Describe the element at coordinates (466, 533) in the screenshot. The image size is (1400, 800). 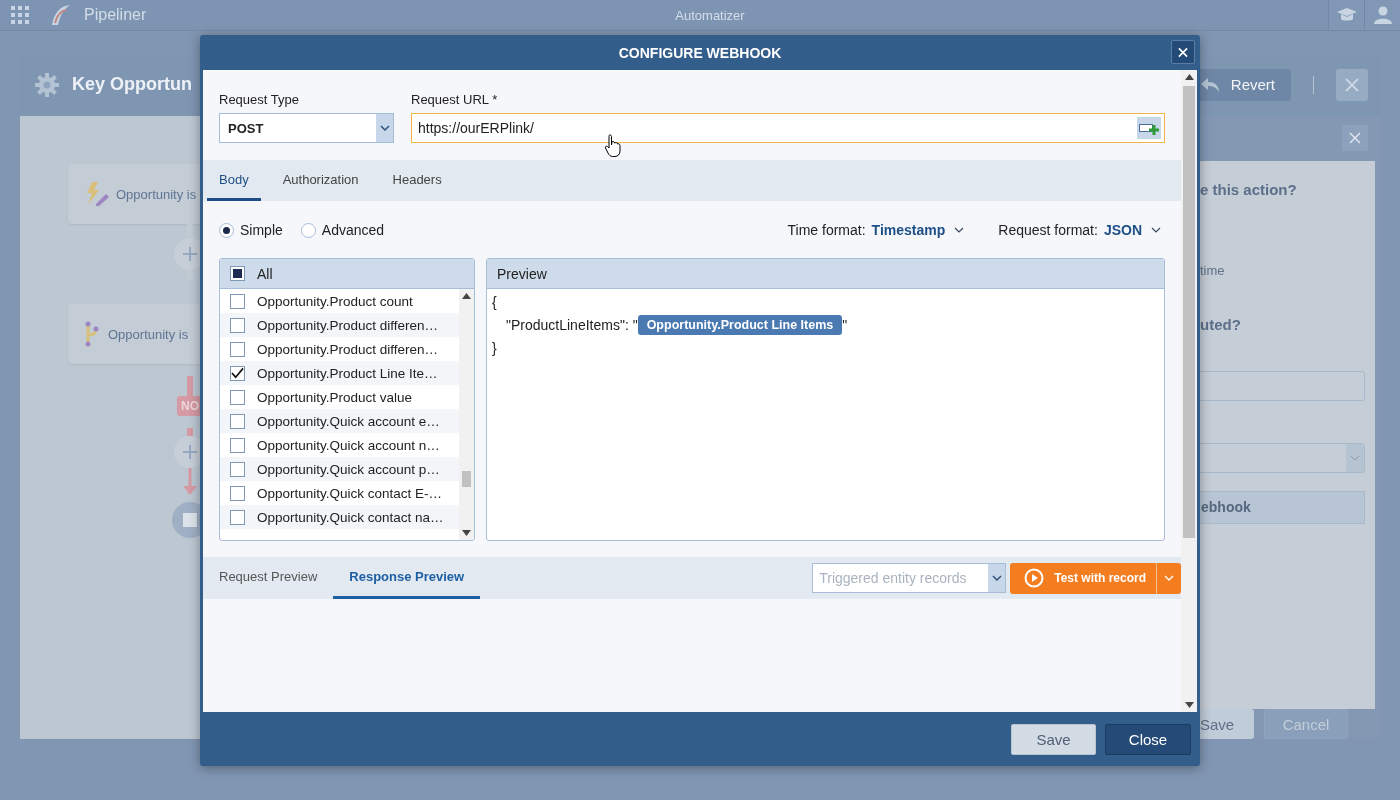
I see `scroll-down-icon` at that location.